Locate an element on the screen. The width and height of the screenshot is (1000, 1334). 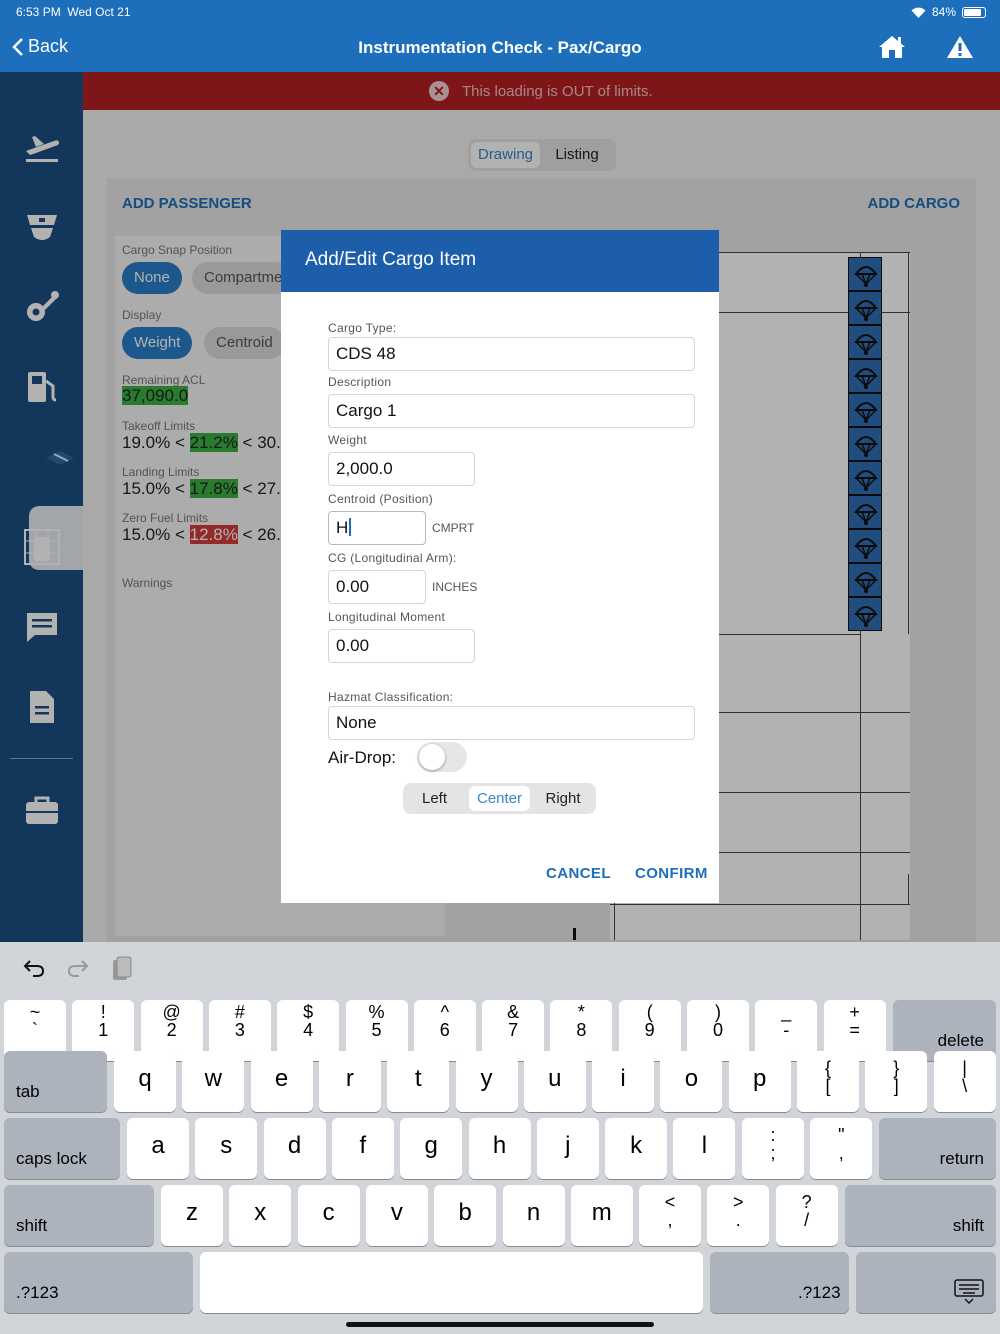
centroid-field: H is located at coordinates (377, 528).